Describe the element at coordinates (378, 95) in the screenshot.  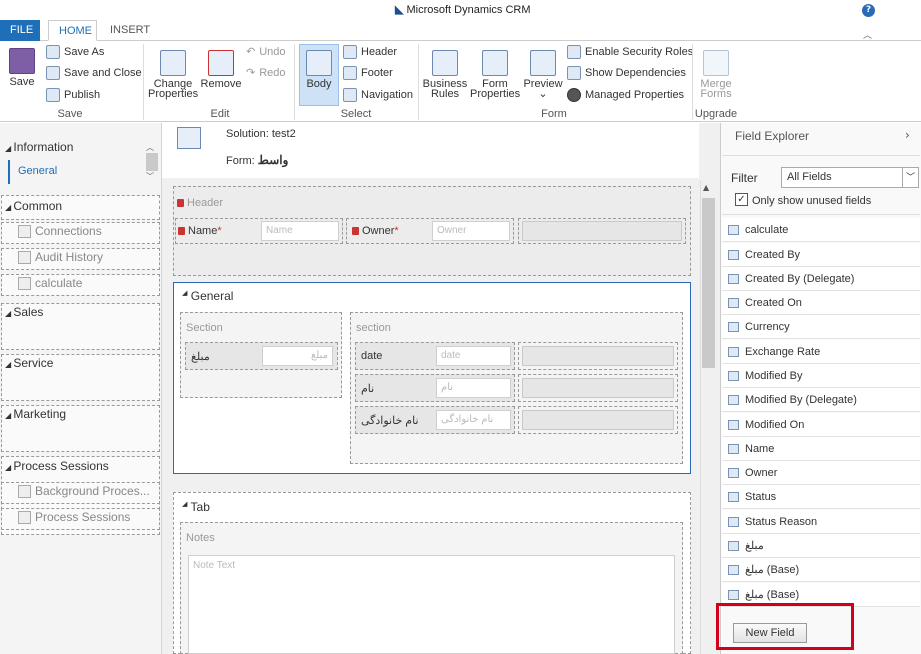
I see `navigation-button: Navigation` at that location.